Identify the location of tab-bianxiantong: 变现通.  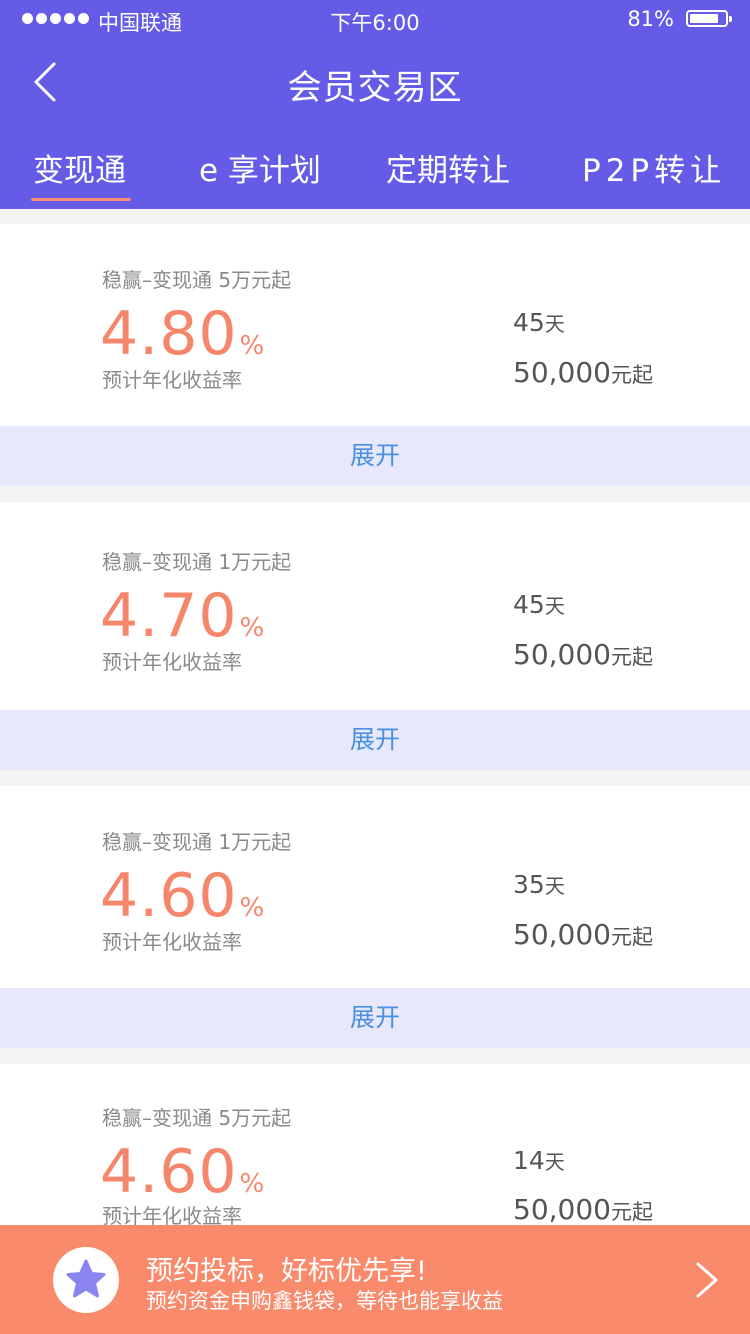
(79, 167).